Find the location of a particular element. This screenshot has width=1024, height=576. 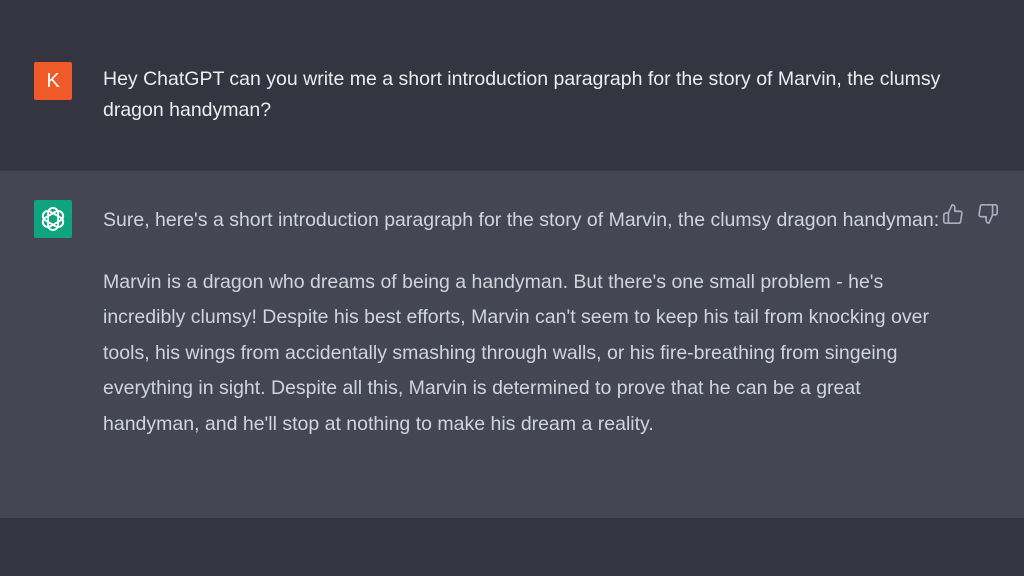

user-avatar-letter: K is located at coordinates (53, 80).